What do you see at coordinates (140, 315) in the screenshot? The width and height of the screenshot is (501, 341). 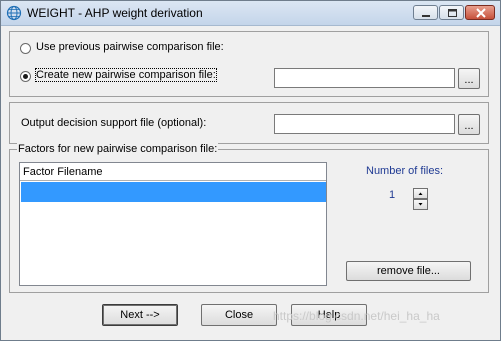 I see `next-button: Next -->` at bounding box center [140, 315].